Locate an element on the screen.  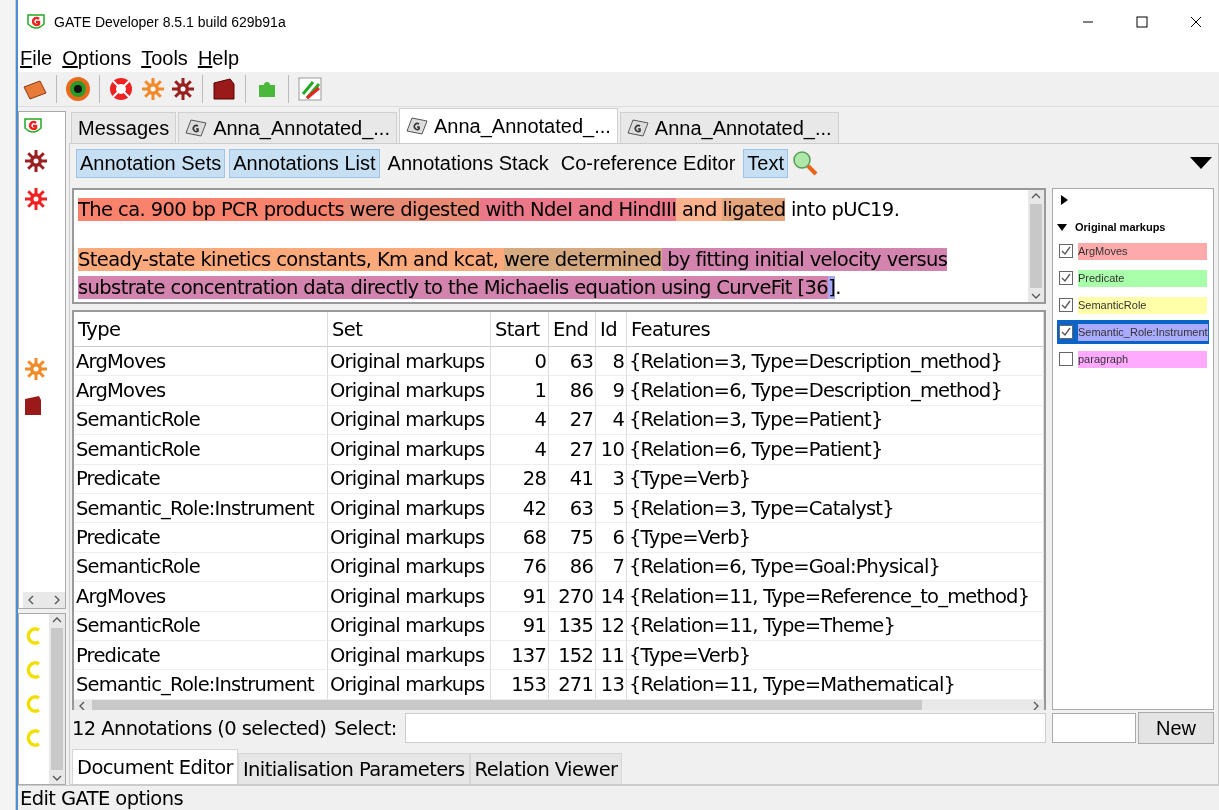
table-cell: {Relation=11, Type=Mathematical} is located at coordinates (835, 685).